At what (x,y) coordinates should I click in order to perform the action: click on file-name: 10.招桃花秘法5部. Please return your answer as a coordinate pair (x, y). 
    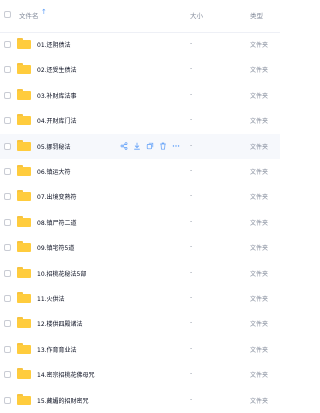
    Looking at the image, I should click on (61, 273).